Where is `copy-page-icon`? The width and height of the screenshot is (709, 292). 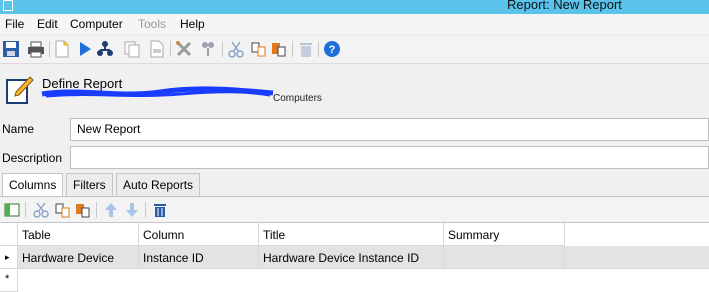
copy-page-icon is located at coordinates (132, 49).